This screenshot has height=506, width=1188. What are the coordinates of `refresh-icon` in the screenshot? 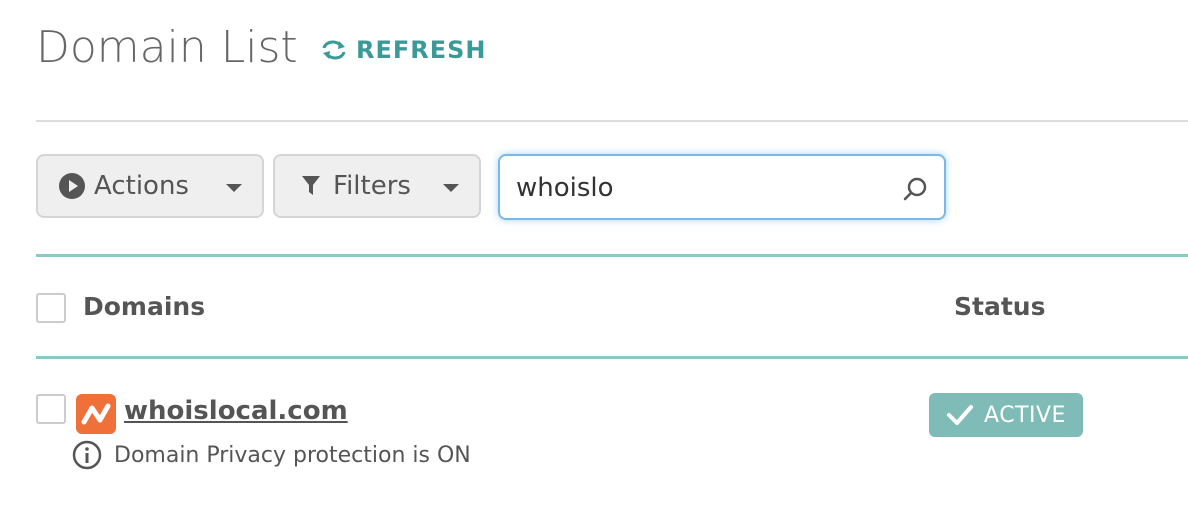 It's located at (334, 50).